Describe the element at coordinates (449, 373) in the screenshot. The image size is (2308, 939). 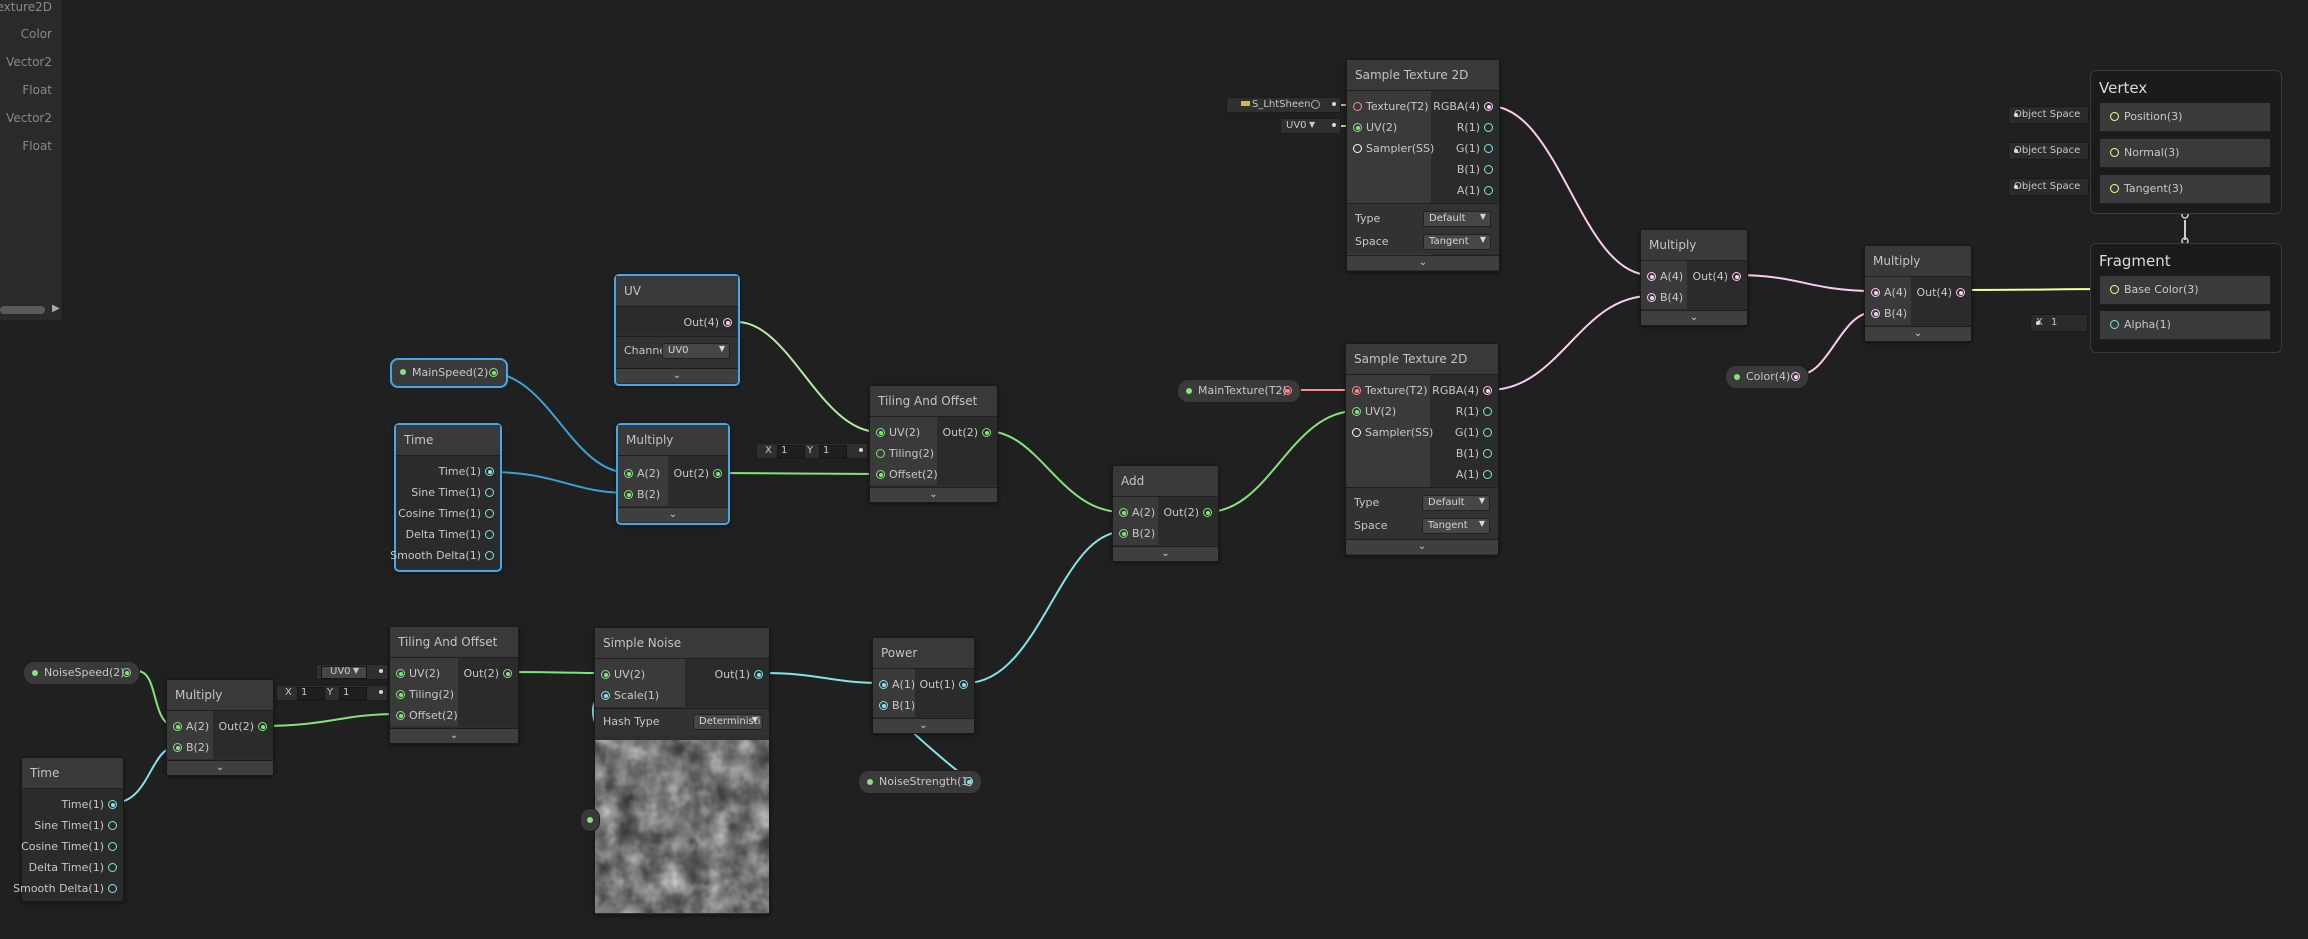
I see `property-main-speed: MainSpeed(2)` at that location.